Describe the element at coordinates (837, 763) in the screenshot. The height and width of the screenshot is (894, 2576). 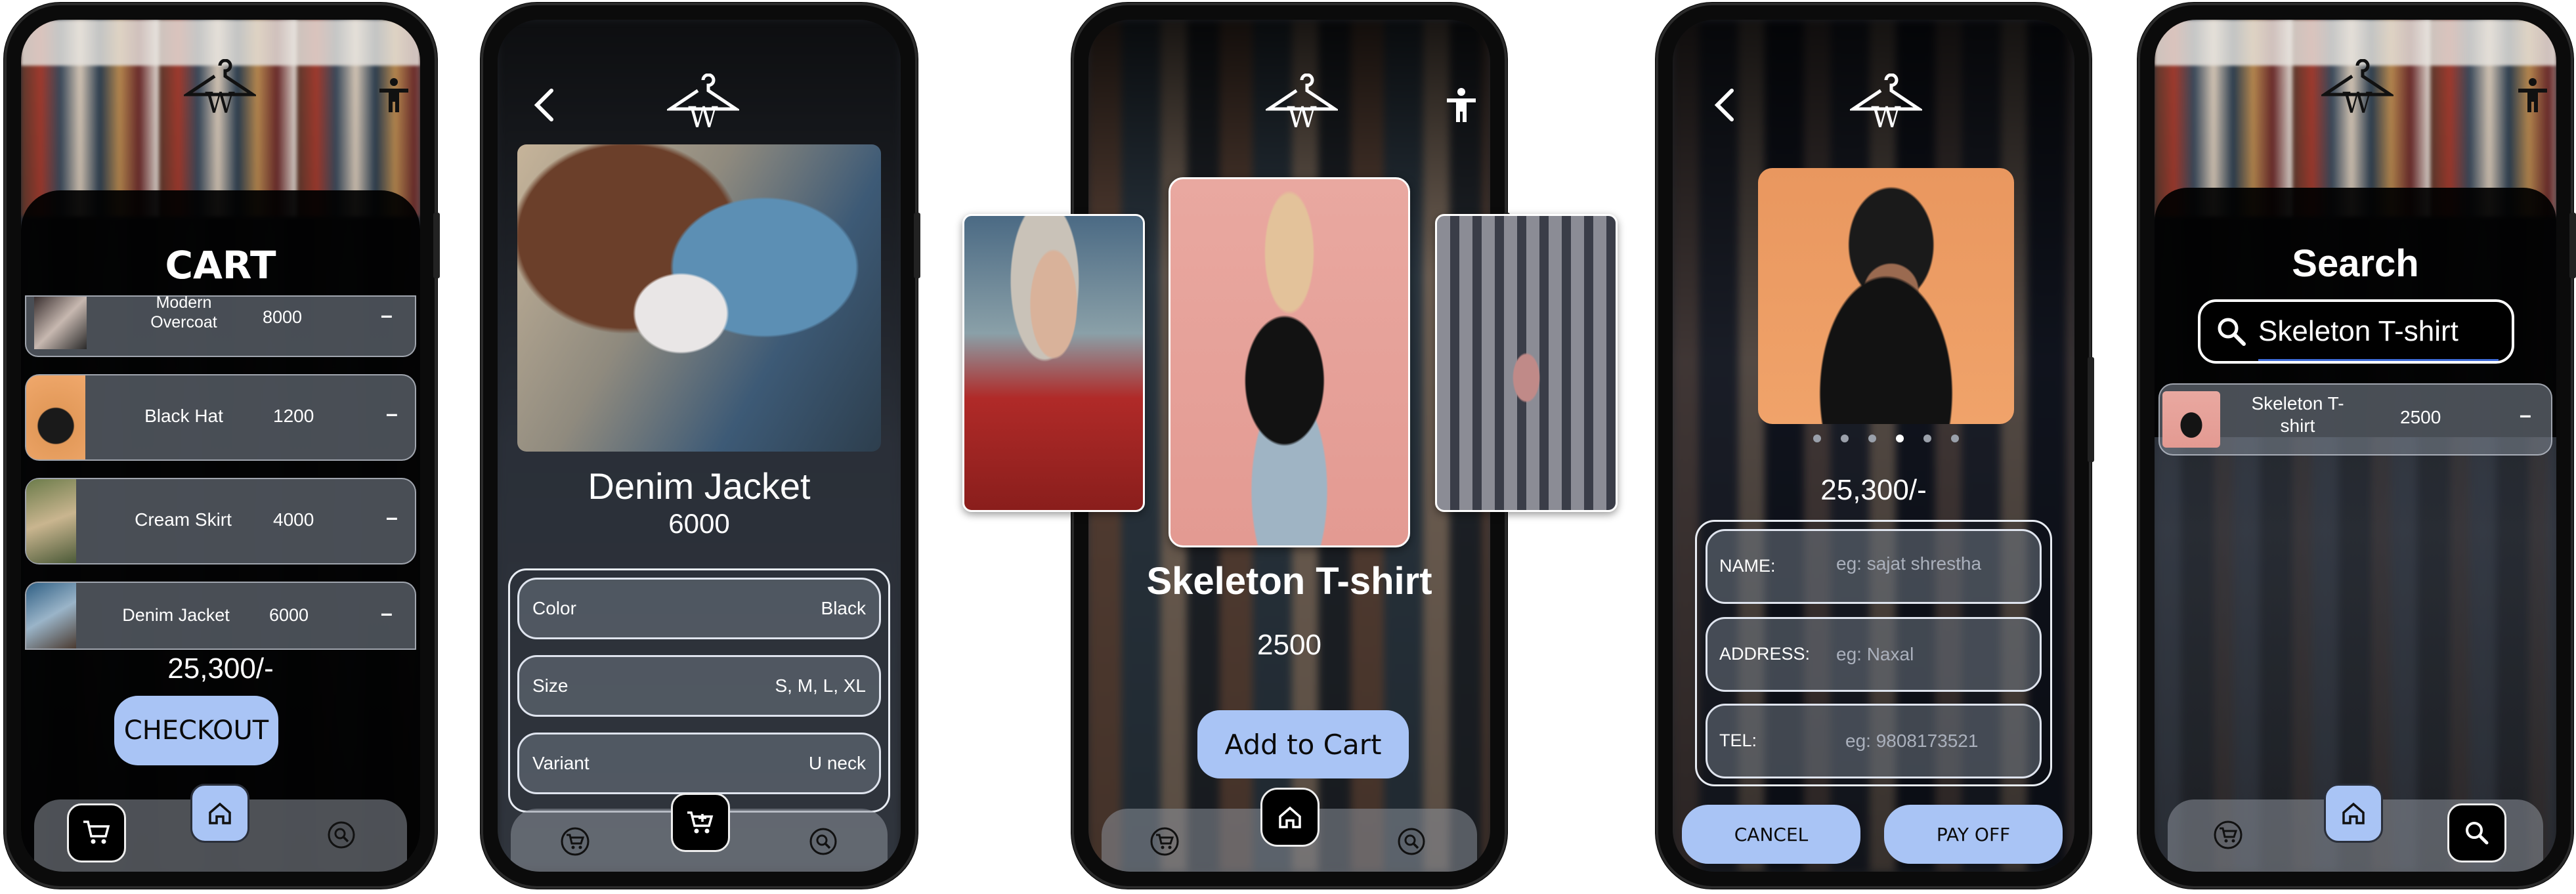
I see `attribute-value: U neck` at that location.